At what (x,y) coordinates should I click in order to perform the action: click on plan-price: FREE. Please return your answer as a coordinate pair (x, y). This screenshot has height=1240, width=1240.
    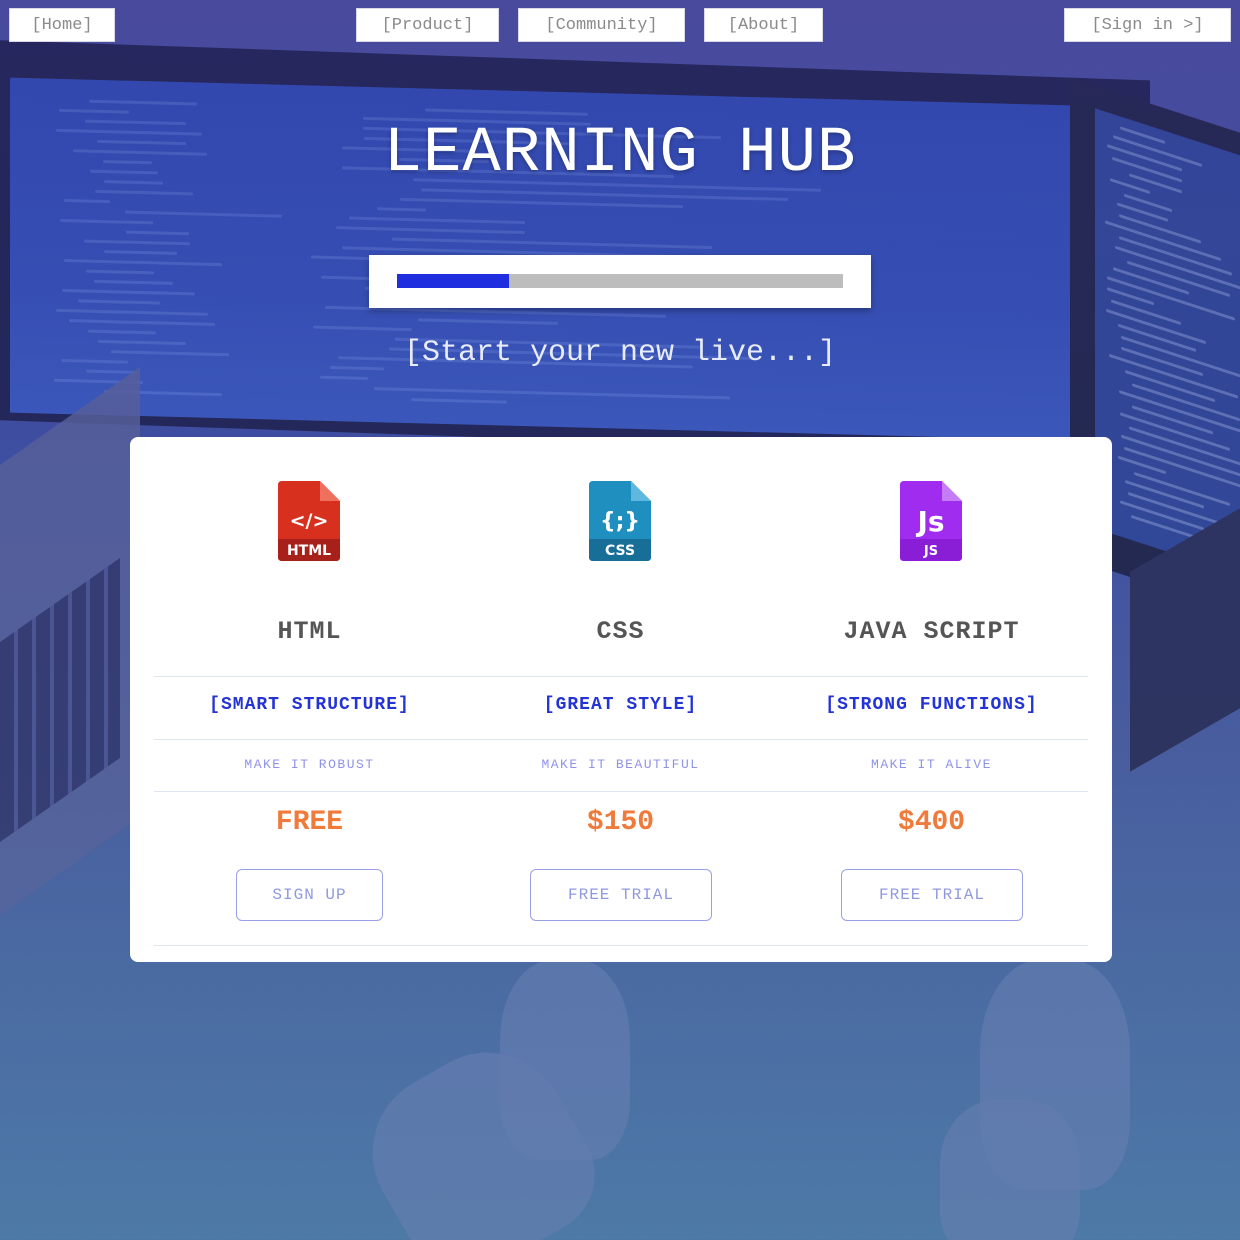
    Looking at the image, I should click on (309, 822).